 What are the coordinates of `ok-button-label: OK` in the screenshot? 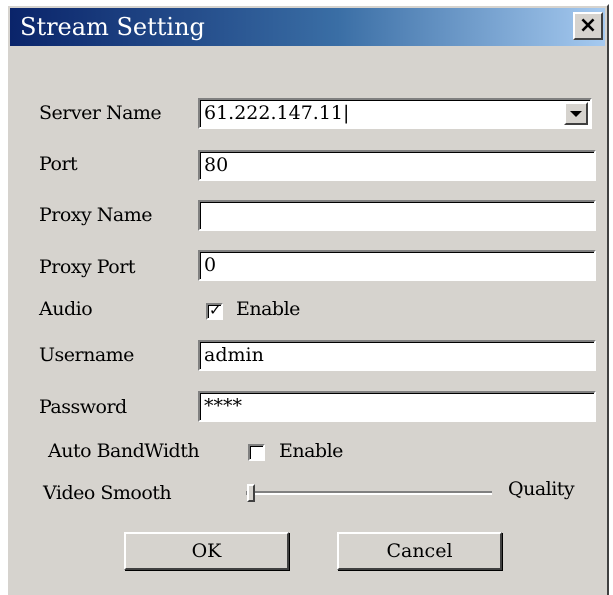 It's located at (206, 551).